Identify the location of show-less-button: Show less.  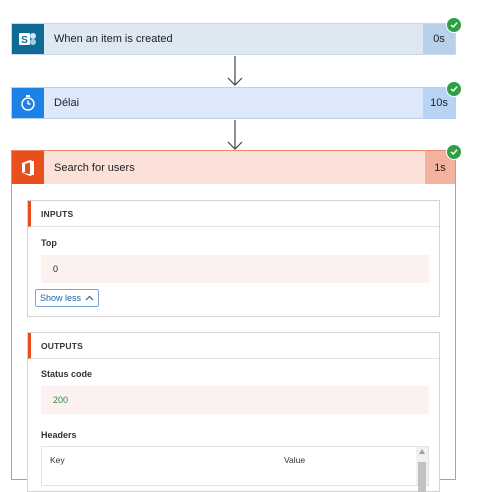
(67, 298).